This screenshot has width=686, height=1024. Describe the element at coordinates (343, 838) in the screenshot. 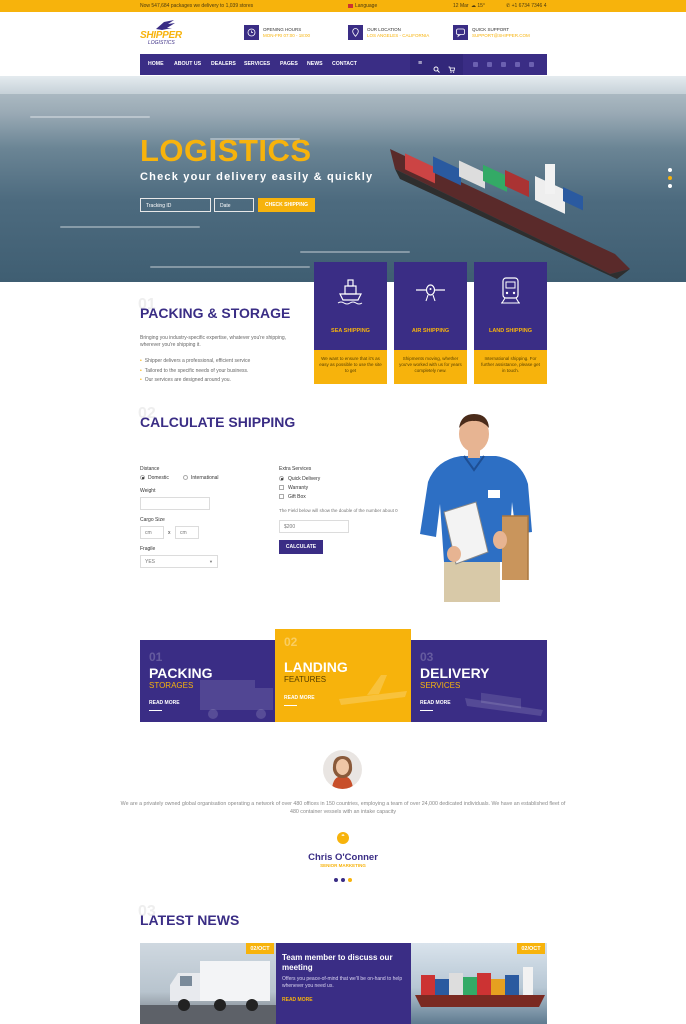

I see `quote-icon: “` at that location.